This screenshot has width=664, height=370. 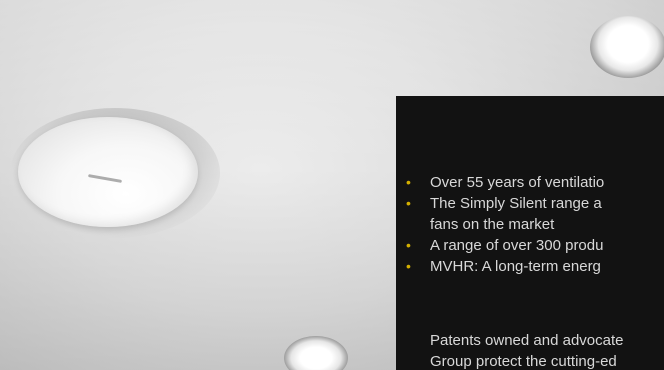 I want to click on paragraph-line: Patents owned and advocate, so click(x=527, y=340).